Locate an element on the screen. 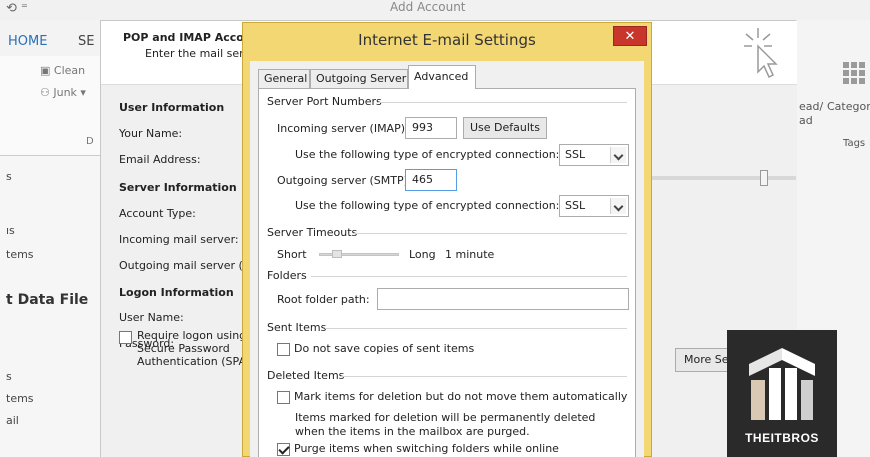 The height and width of the screenshot is (457, 870). ribbon-group-label: D is located at coordinates (90, 141).